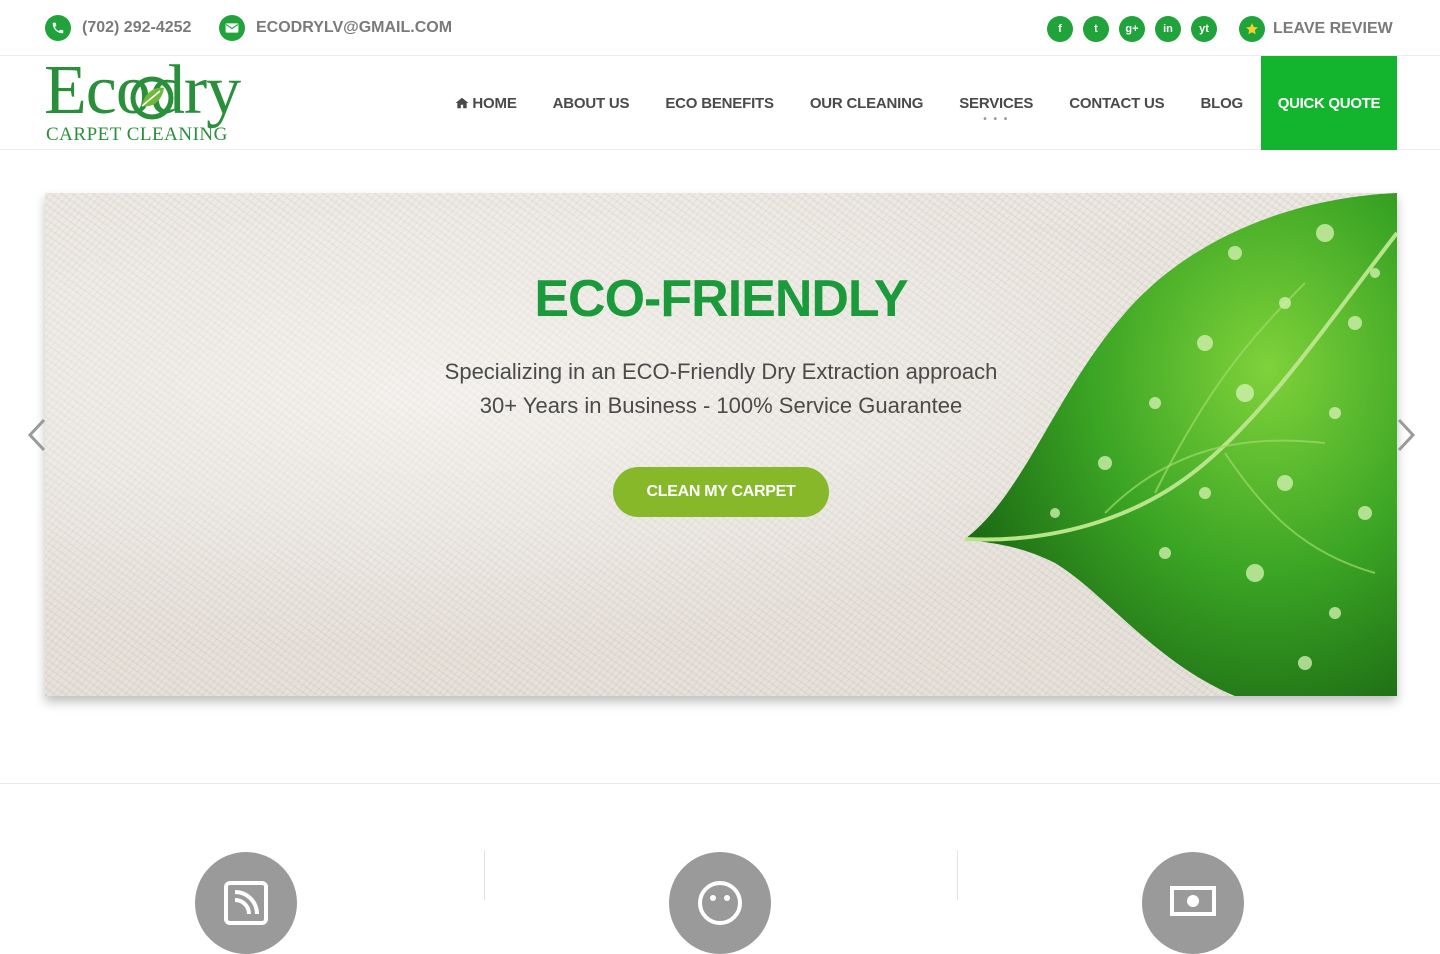  I want to click on phone-icon, so click(58, 28).